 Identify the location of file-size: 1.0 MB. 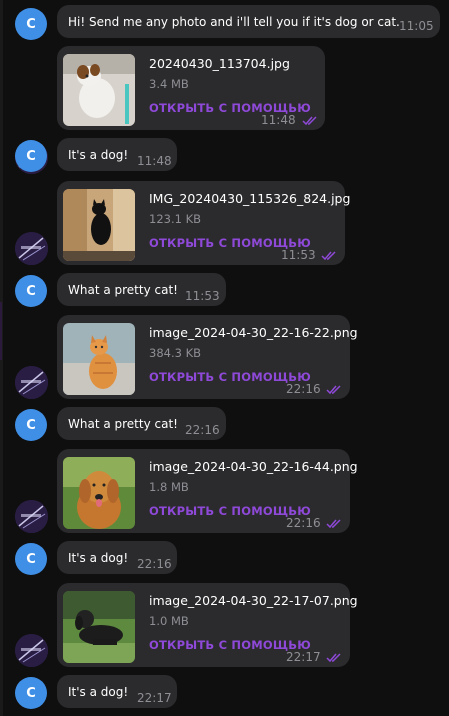
(169, 621).